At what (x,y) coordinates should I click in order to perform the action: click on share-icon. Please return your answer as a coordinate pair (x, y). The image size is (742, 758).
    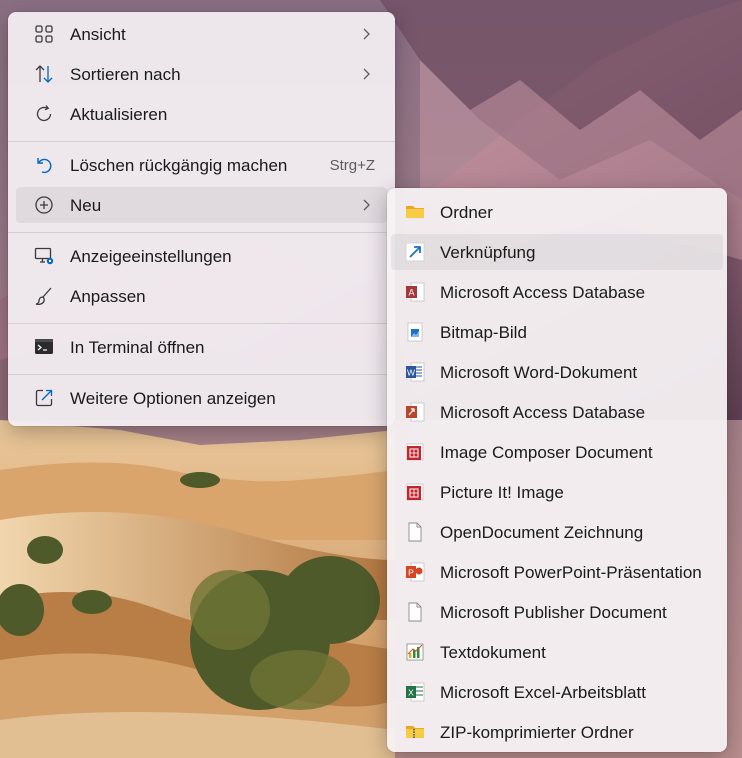
    Looking at the image, I should click on (44, 398).